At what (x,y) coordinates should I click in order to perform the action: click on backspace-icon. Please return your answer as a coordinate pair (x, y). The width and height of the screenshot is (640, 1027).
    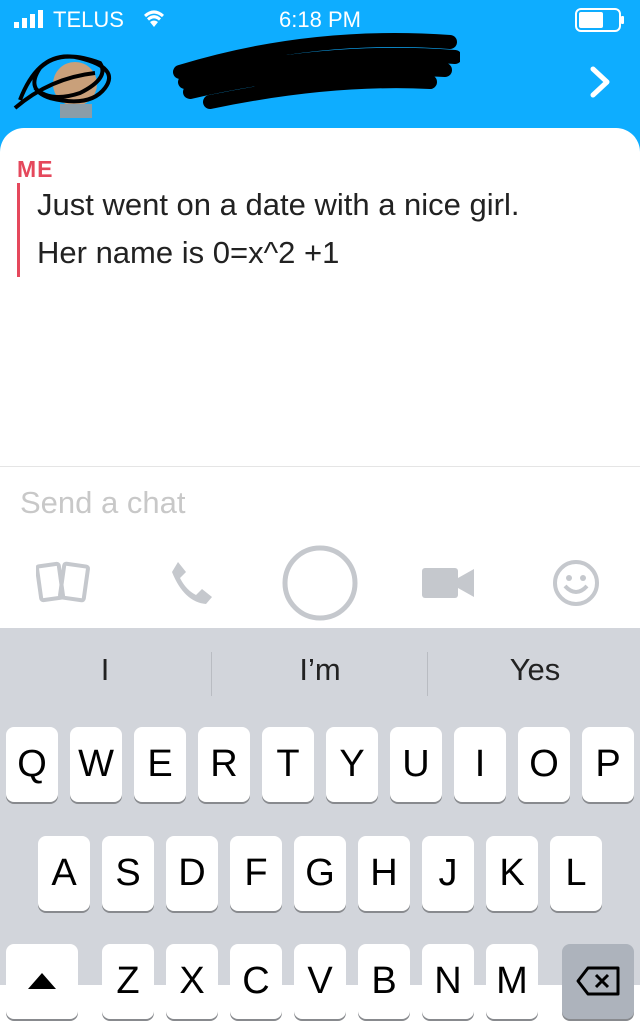
    Looking at the image, I should click on (598, 981).